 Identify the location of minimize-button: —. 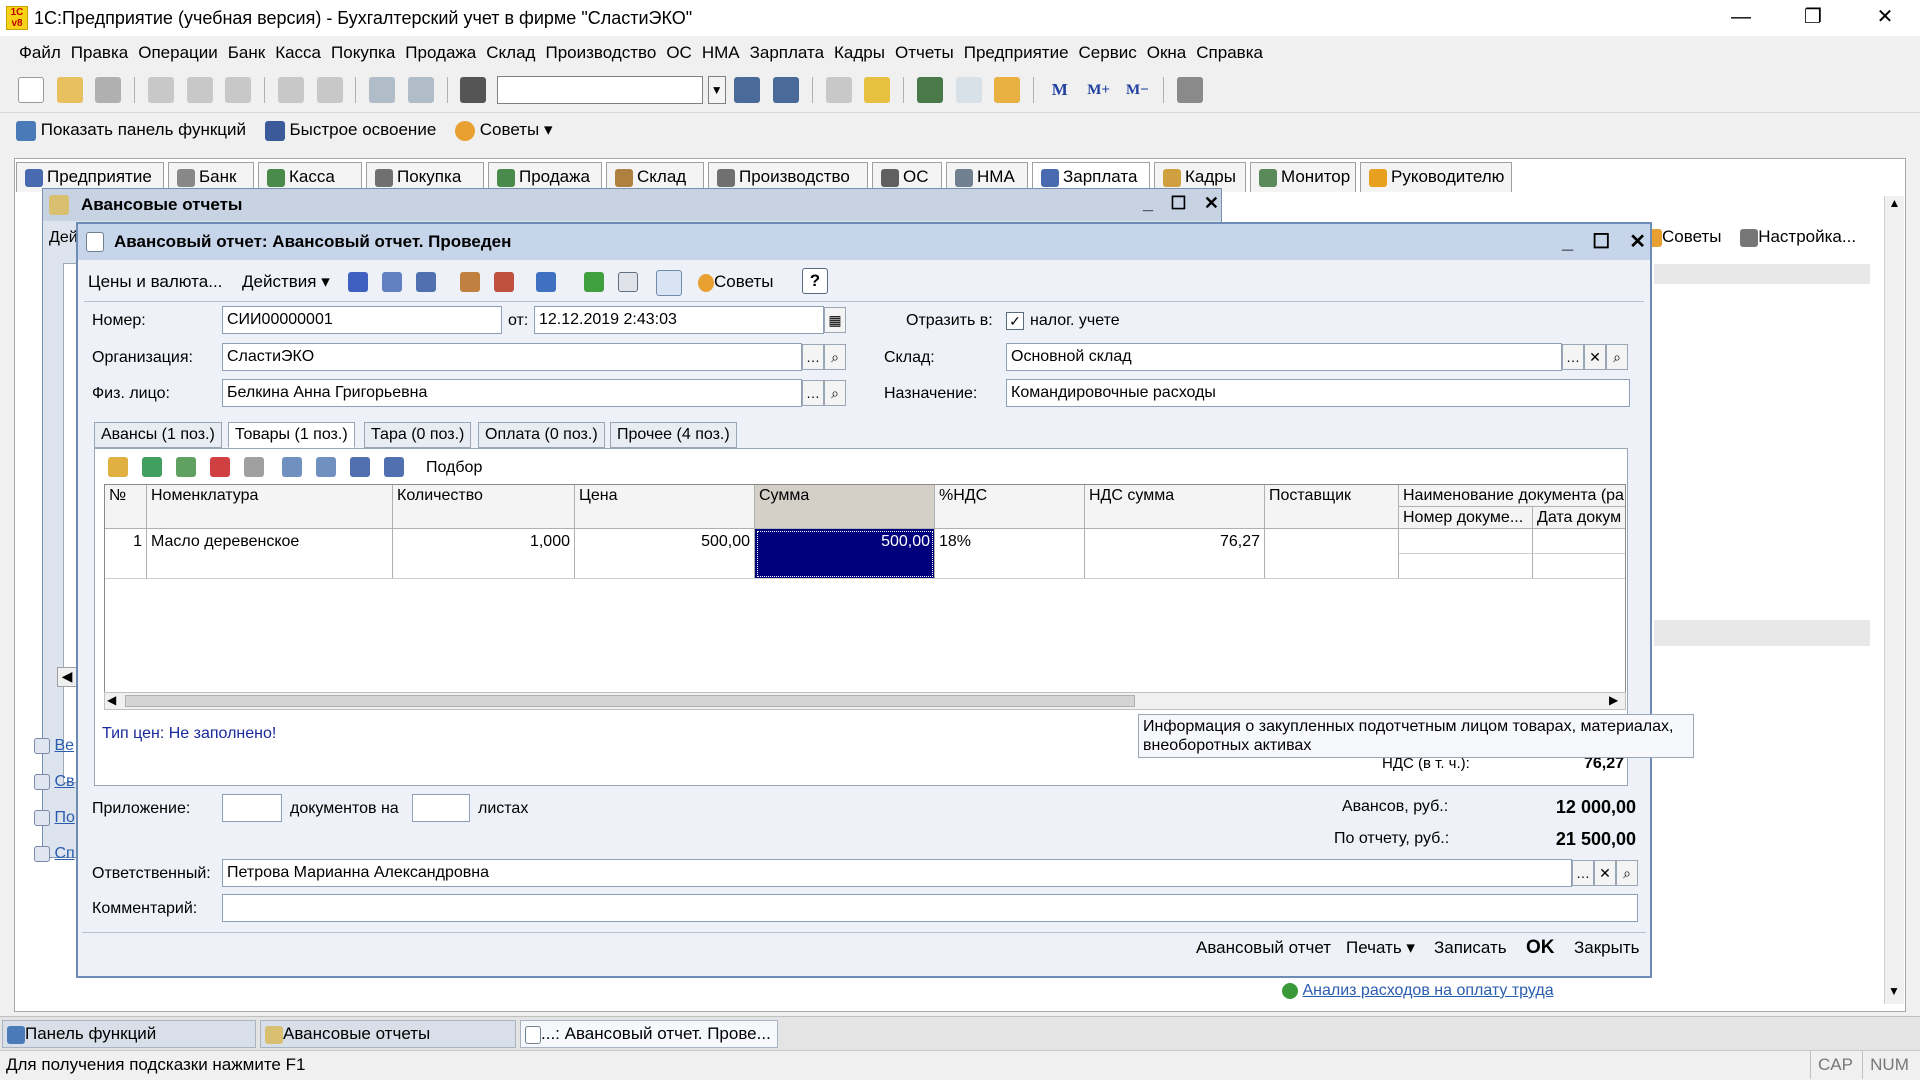
(1741, 17).